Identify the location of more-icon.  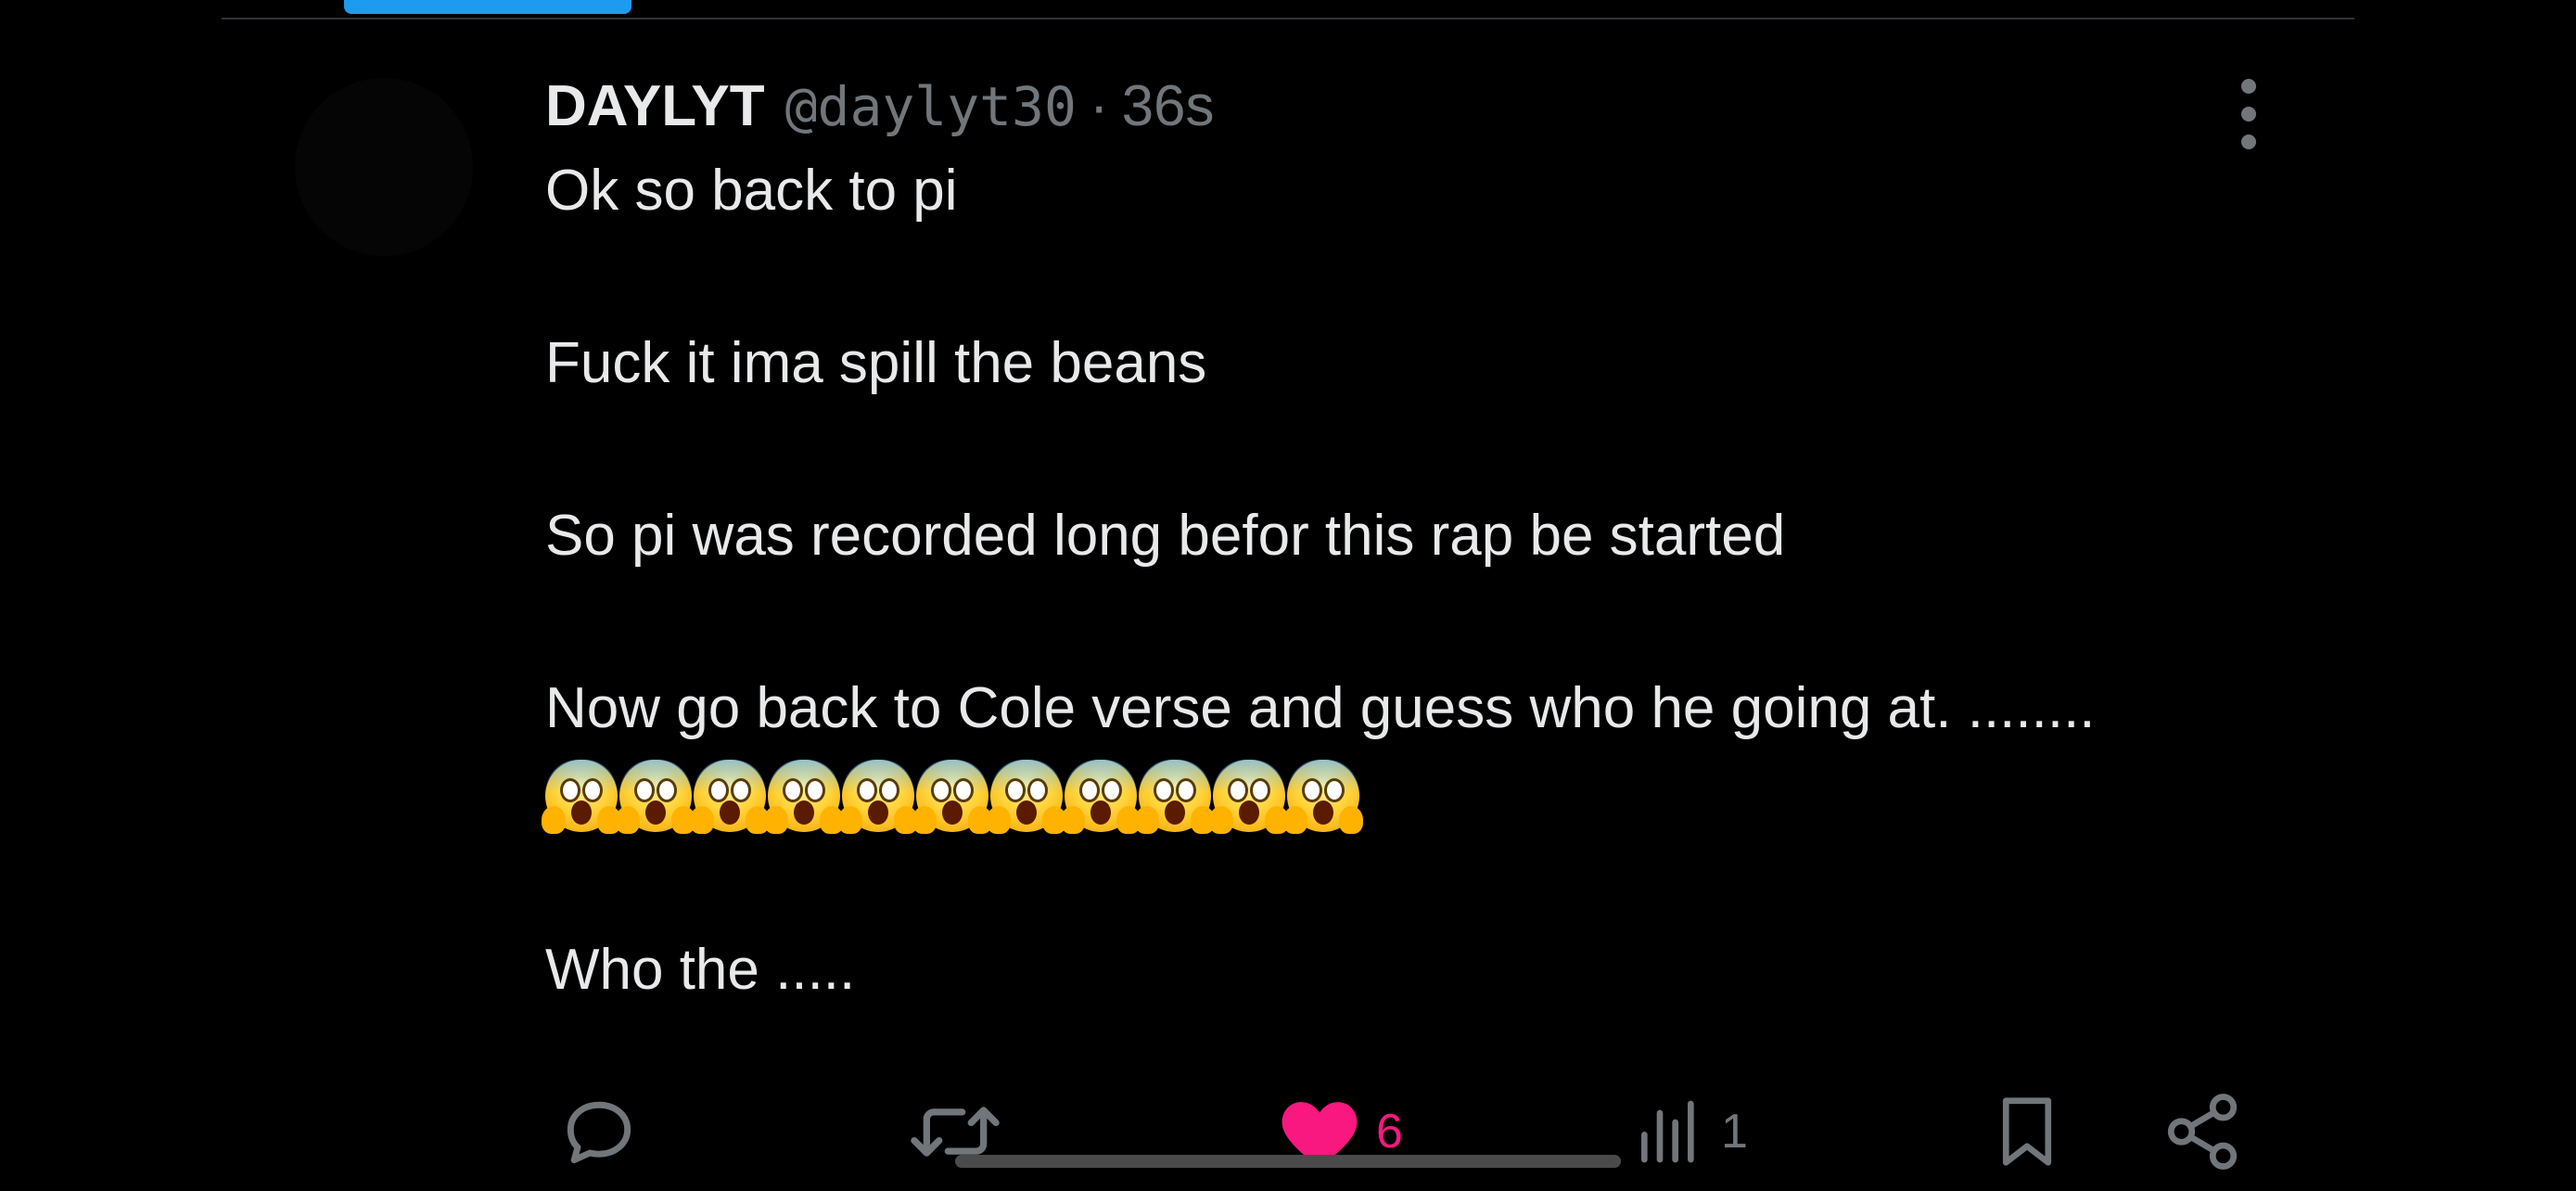
(2249, 114).